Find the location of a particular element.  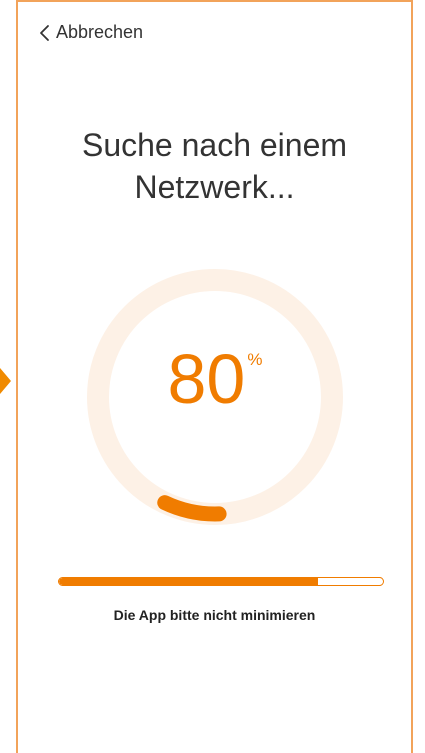

title-line-1: Suche nach einem is located at coordinates (214, 145).